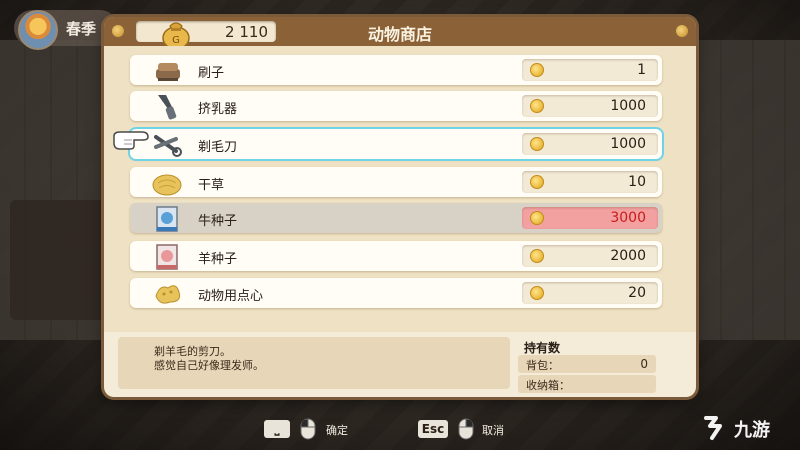 This screenshot has height=450, width=800. I want to click on price-box: 2000, so click(590, 256).